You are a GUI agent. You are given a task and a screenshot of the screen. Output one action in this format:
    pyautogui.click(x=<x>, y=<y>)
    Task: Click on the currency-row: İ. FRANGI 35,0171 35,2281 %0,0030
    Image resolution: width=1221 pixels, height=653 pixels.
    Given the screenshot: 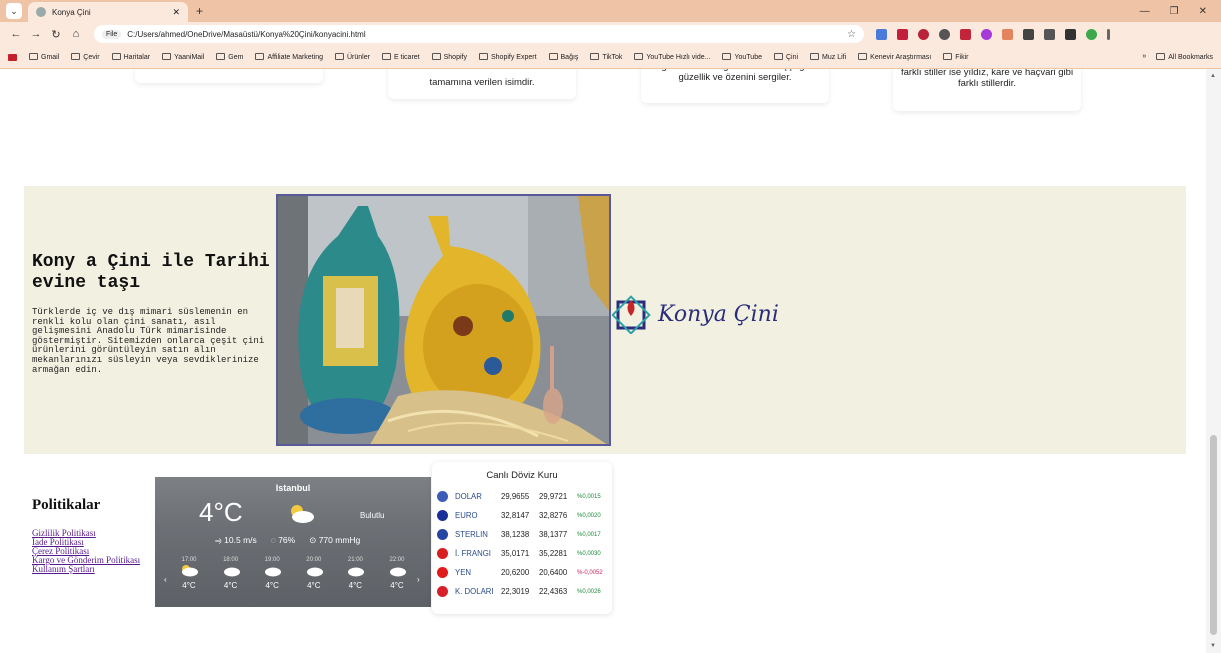 What is the action you would take?
    pyautogui.click(x=523, y=553)
    